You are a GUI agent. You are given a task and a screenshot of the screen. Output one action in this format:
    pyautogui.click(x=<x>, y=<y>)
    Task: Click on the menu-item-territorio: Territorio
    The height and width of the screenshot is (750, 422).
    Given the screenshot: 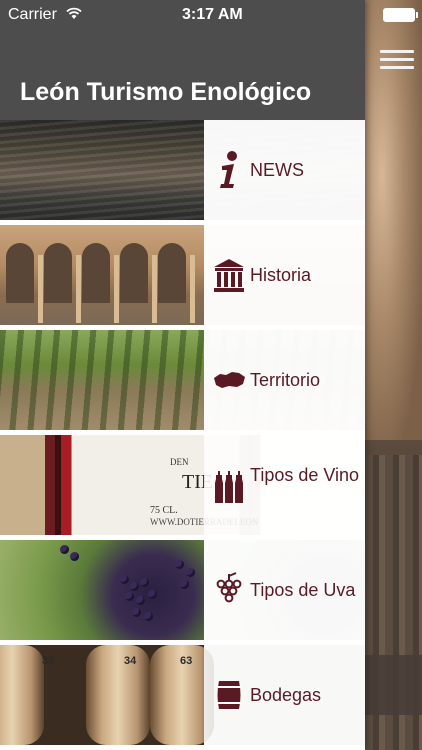 What is the action you would take?
    pyautogui.click(x=182, y=382)
    